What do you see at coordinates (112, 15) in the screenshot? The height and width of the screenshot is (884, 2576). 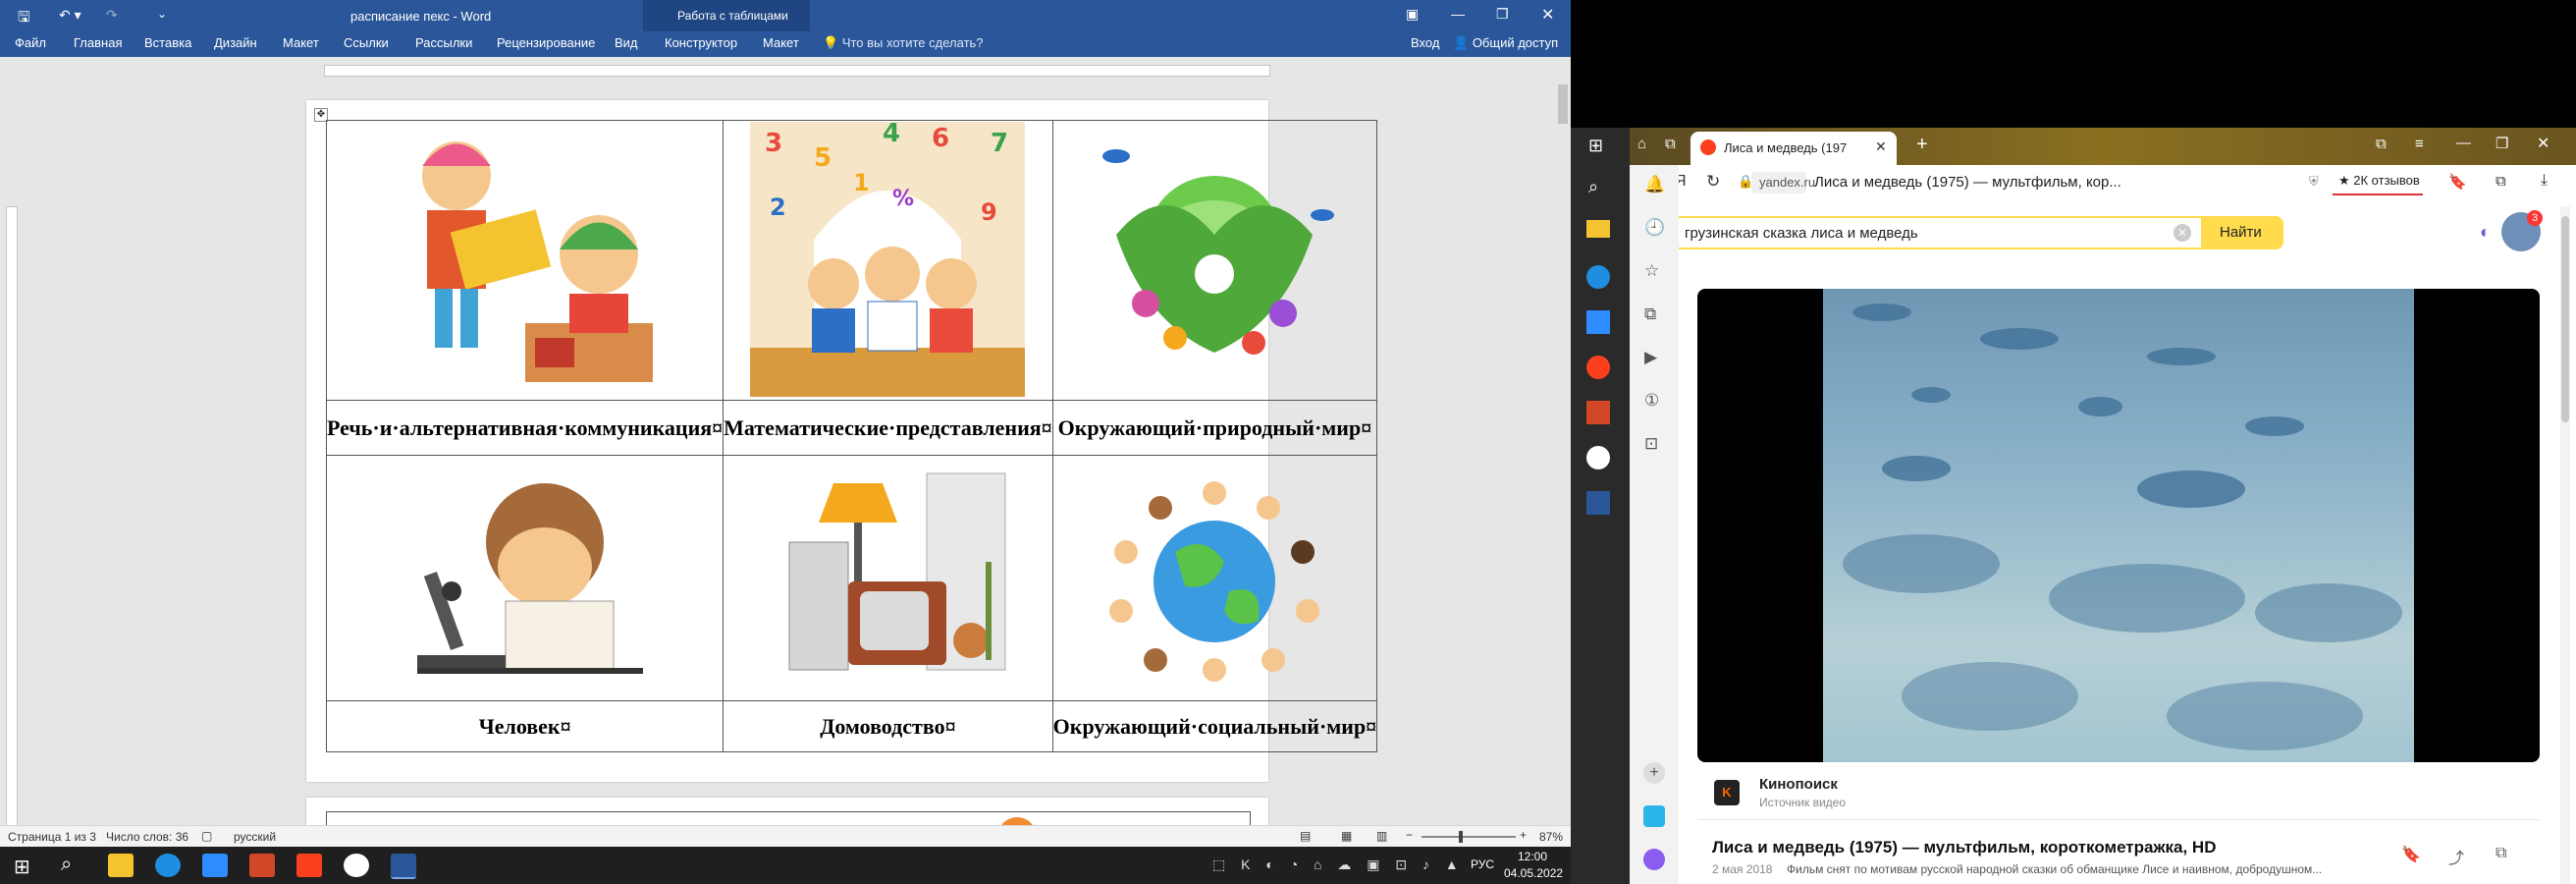 I see `redo-icon: ↷` at bounding box center [112, 15].